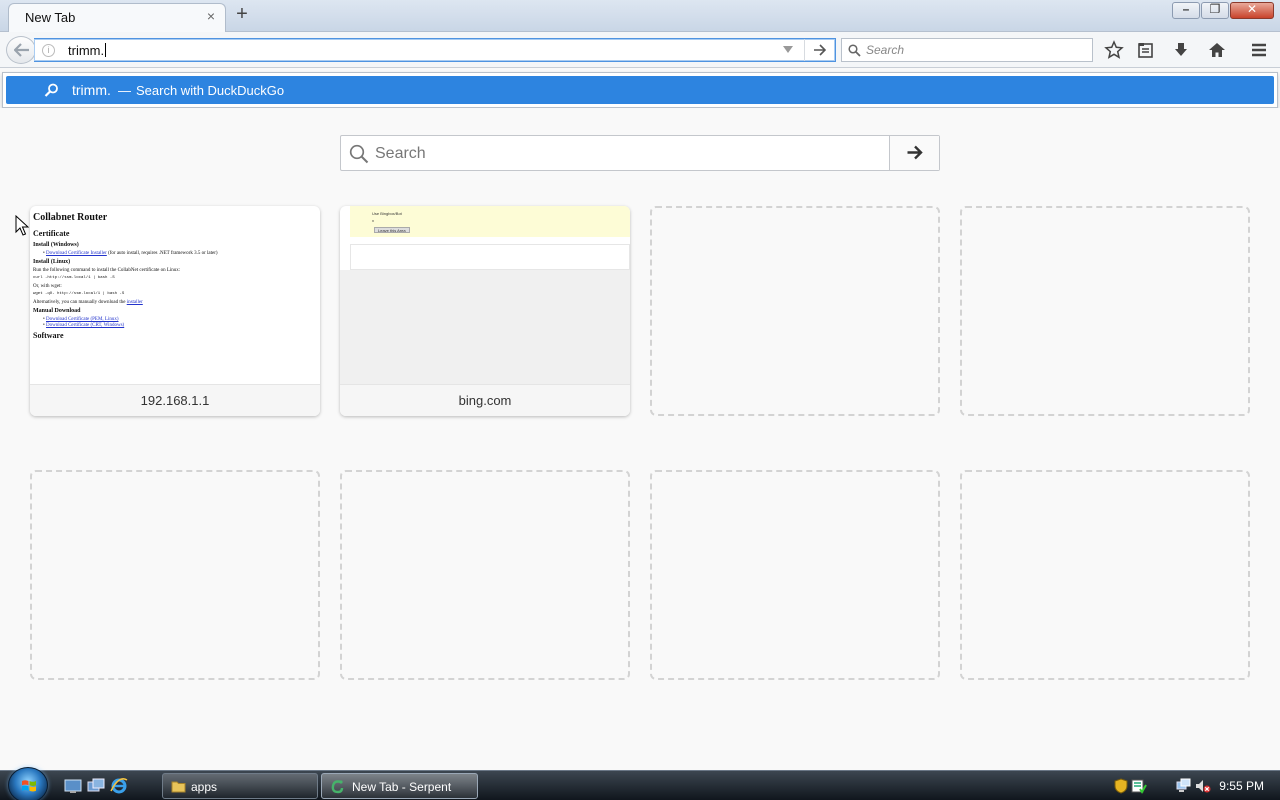 This screenshot has height=800, width=1280. I want to click on thumb-subheading: Install (Windows), so click(56, 245).